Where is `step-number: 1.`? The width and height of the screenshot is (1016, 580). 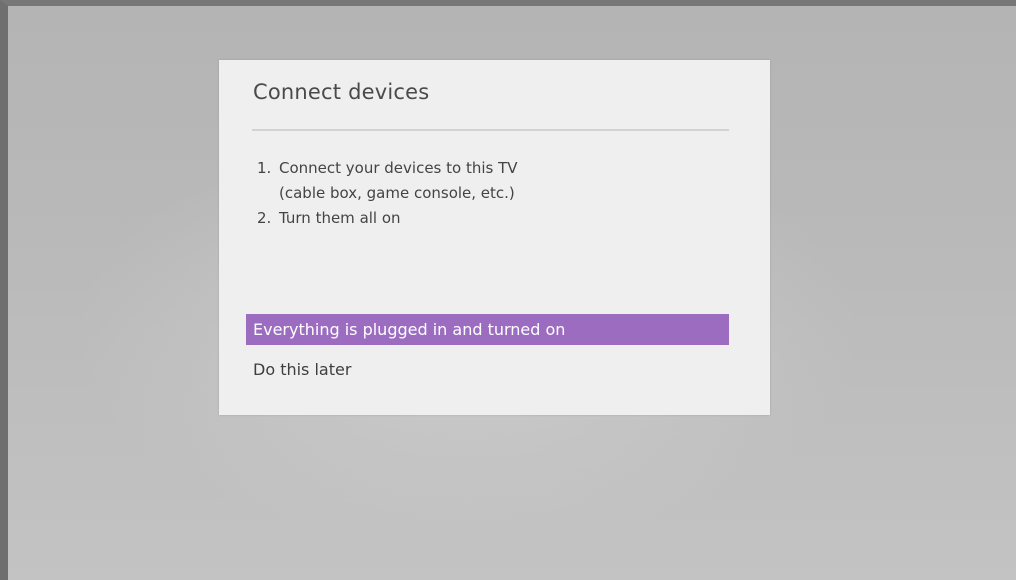 step-number: 1. is located at coordinates (264, 168).